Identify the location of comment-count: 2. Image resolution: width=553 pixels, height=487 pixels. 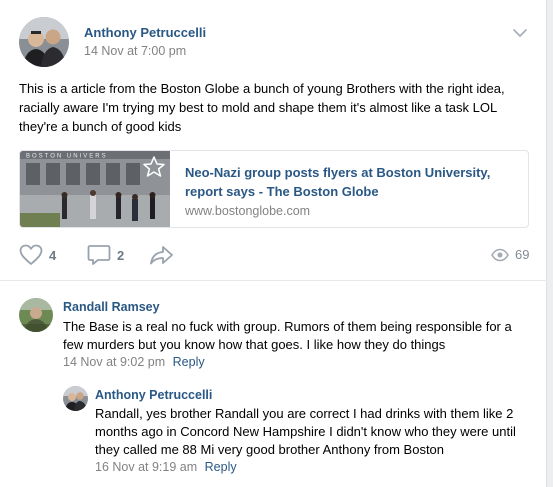
(121, 255).